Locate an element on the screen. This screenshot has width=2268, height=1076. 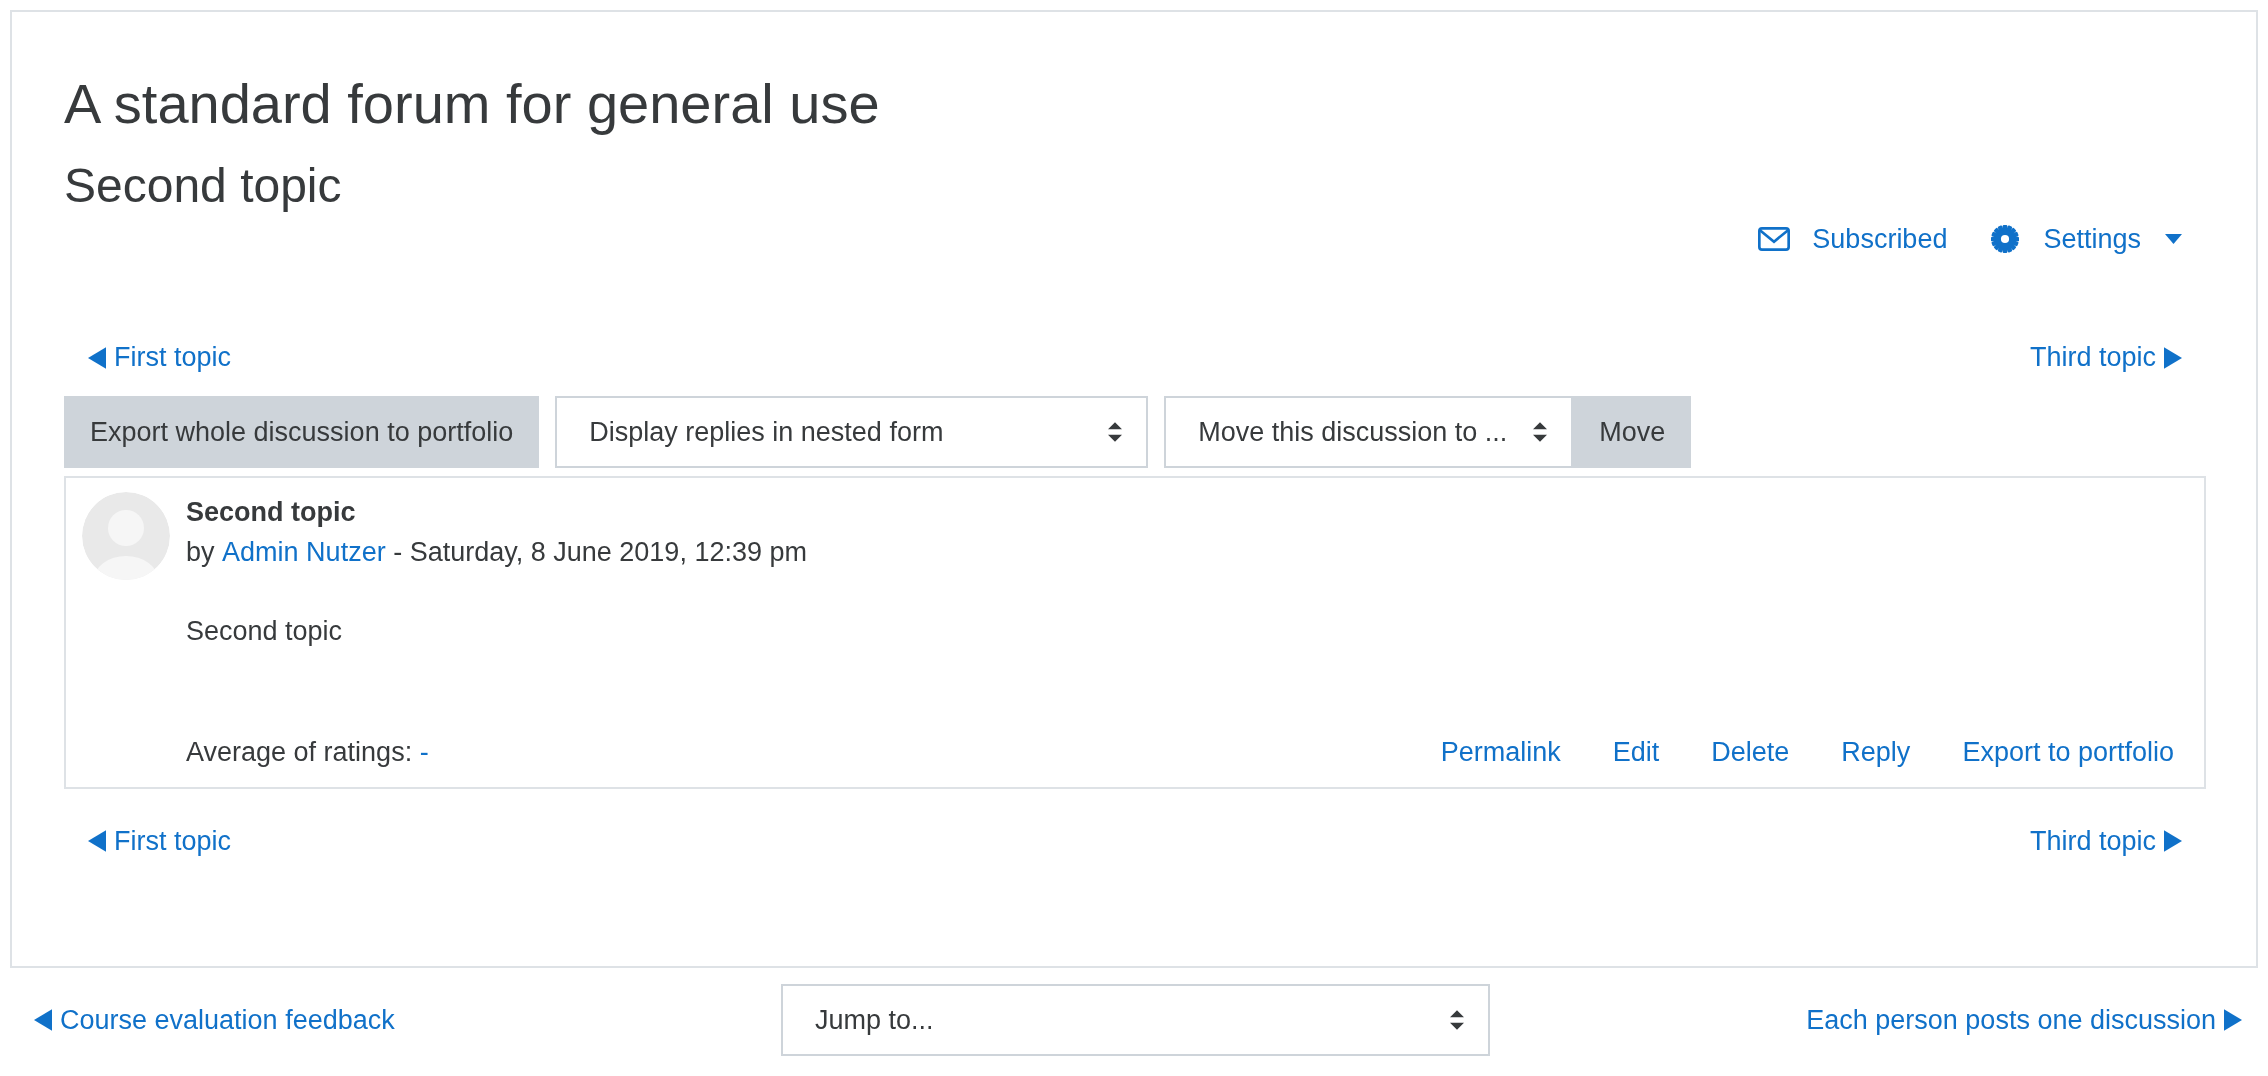
post-action-link: Export to portfolio is located at coordinates (2068, 752).